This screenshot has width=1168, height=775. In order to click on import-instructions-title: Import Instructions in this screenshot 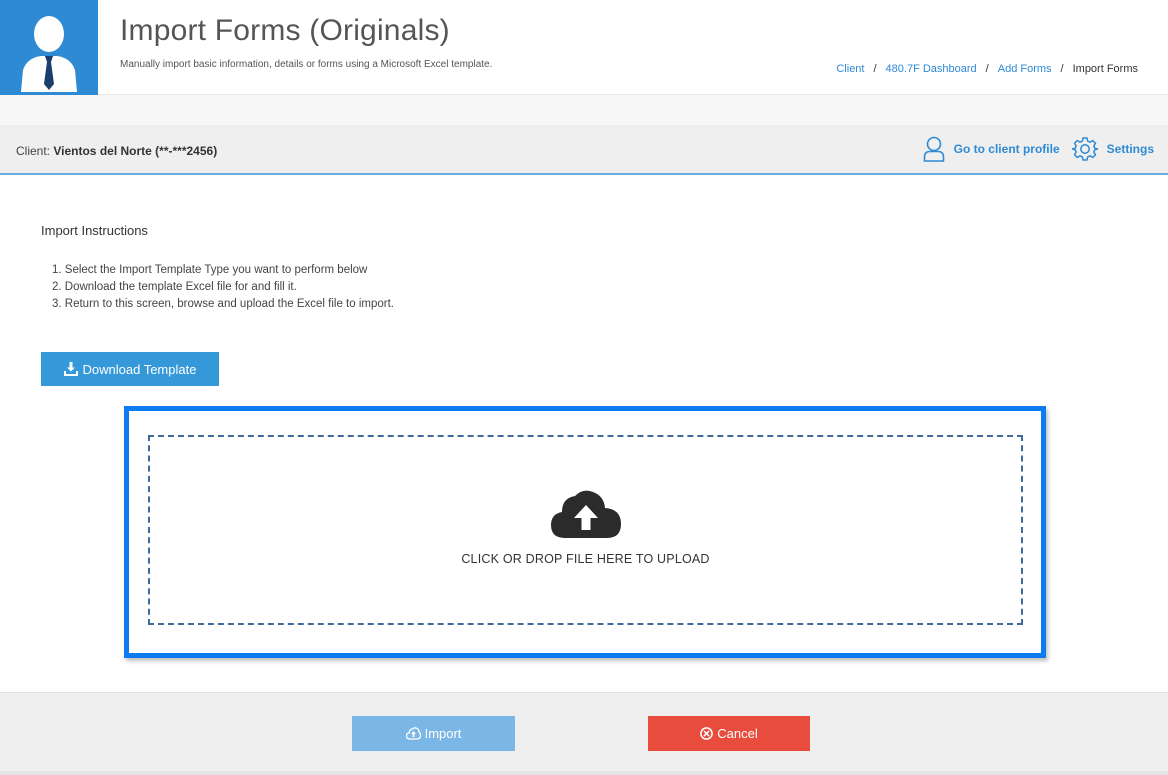, I will do `click(94, 230)`.